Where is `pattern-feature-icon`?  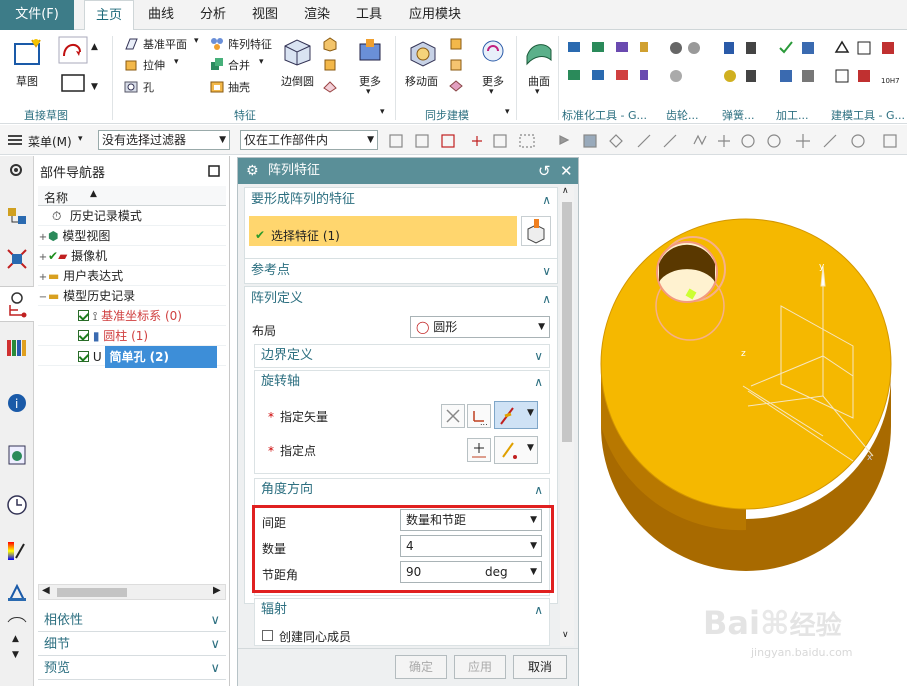
pattern-feature-icon is located at coordinates (217, 45).